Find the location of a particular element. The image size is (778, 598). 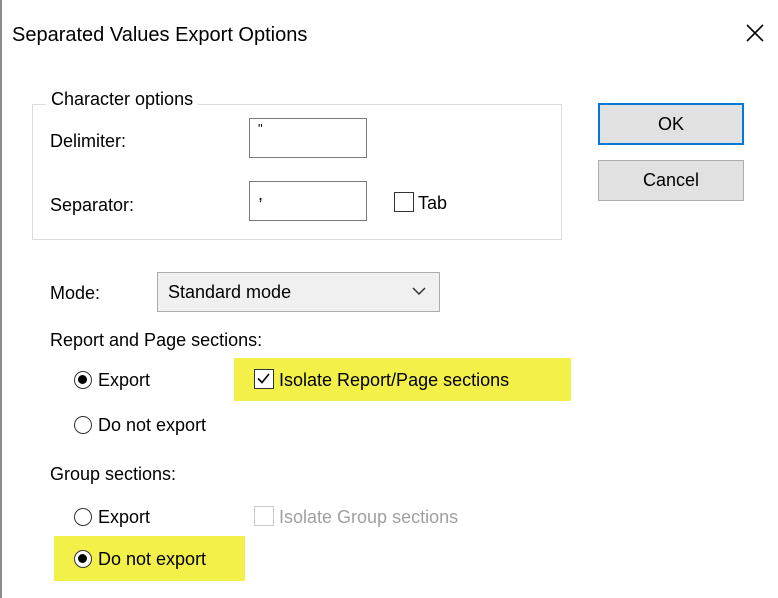

report-do-not-export-radio is located at coordinates (83, 425).